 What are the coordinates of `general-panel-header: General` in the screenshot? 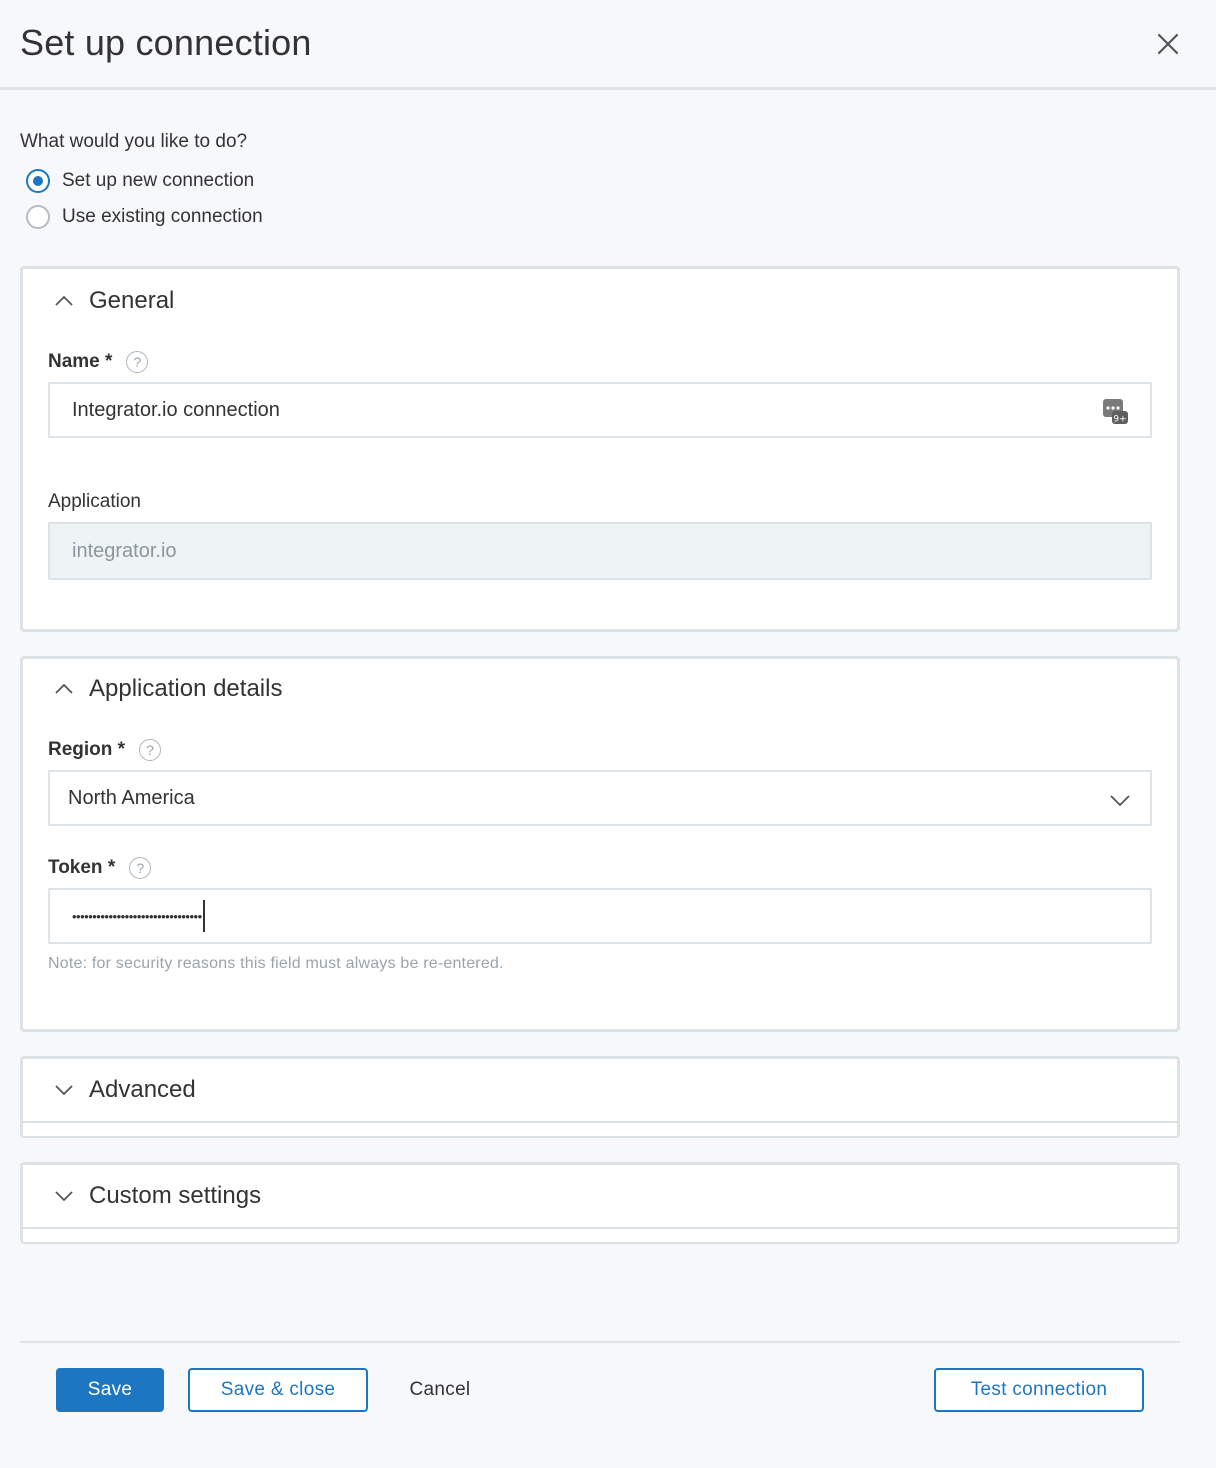 It's located at (113, 301).